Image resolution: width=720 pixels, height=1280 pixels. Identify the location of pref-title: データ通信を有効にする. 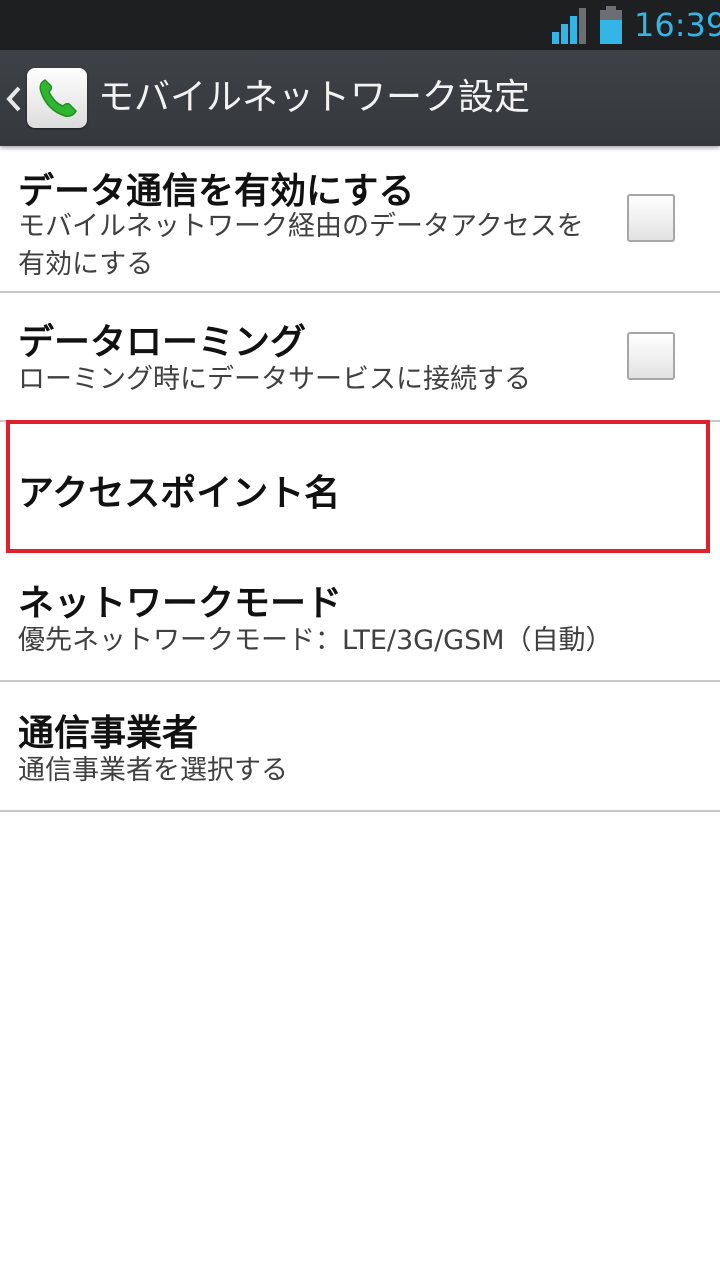
(216, 191).